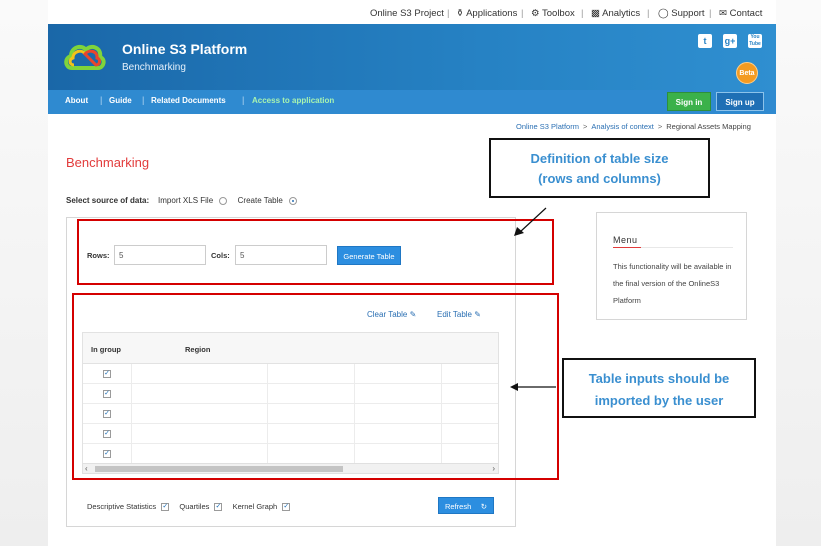 The height and width of the screenshot is (546, 821). I want to click on quartiles-label: Quartiles, so click(194, 506).